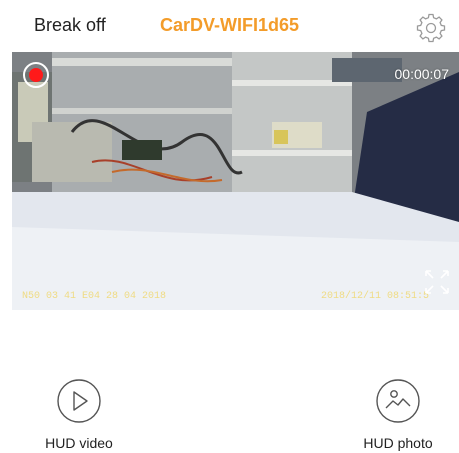 This screenshot has width=459, height=453. I want to click on elapsed-time: 00:00:07, so click(422, 74).